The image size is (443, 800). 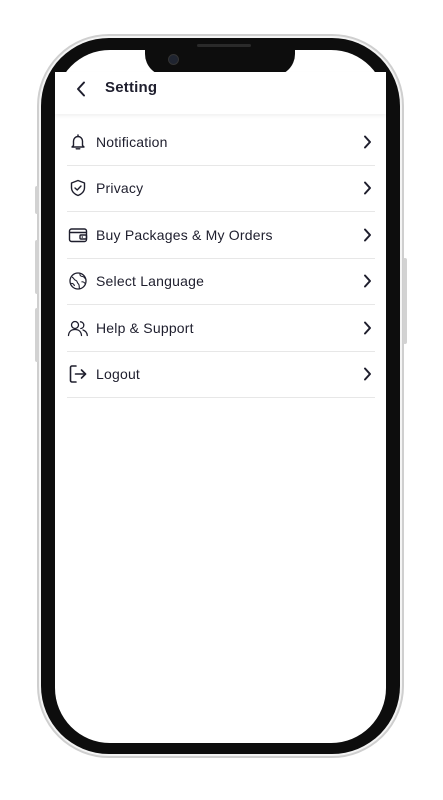 I want to click on phone-power-button, so click(x=405, y=301).